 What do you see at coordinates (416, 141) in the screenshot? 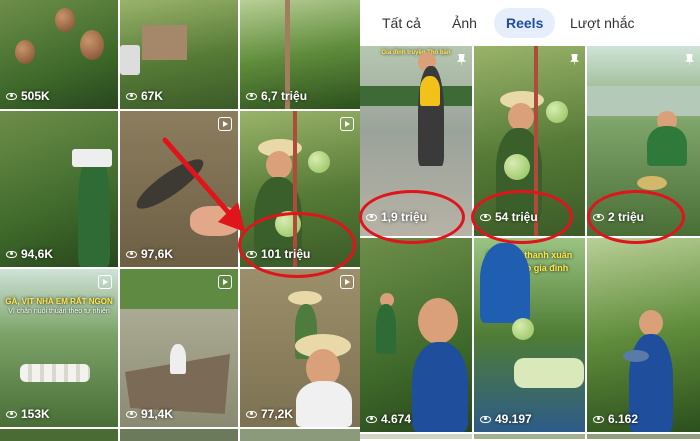
I see `reel-tile: Gia đình truyền Thổ bản 1,9 triệu` at bounding box center [416, 141].